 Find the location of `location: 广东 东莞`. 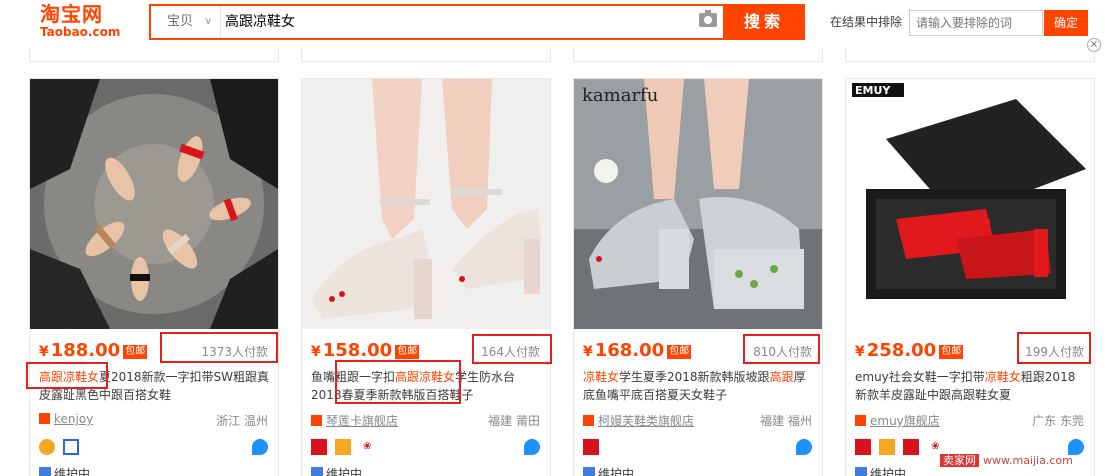

location: 广东 东莞 is located at coordinates (1058, 421).